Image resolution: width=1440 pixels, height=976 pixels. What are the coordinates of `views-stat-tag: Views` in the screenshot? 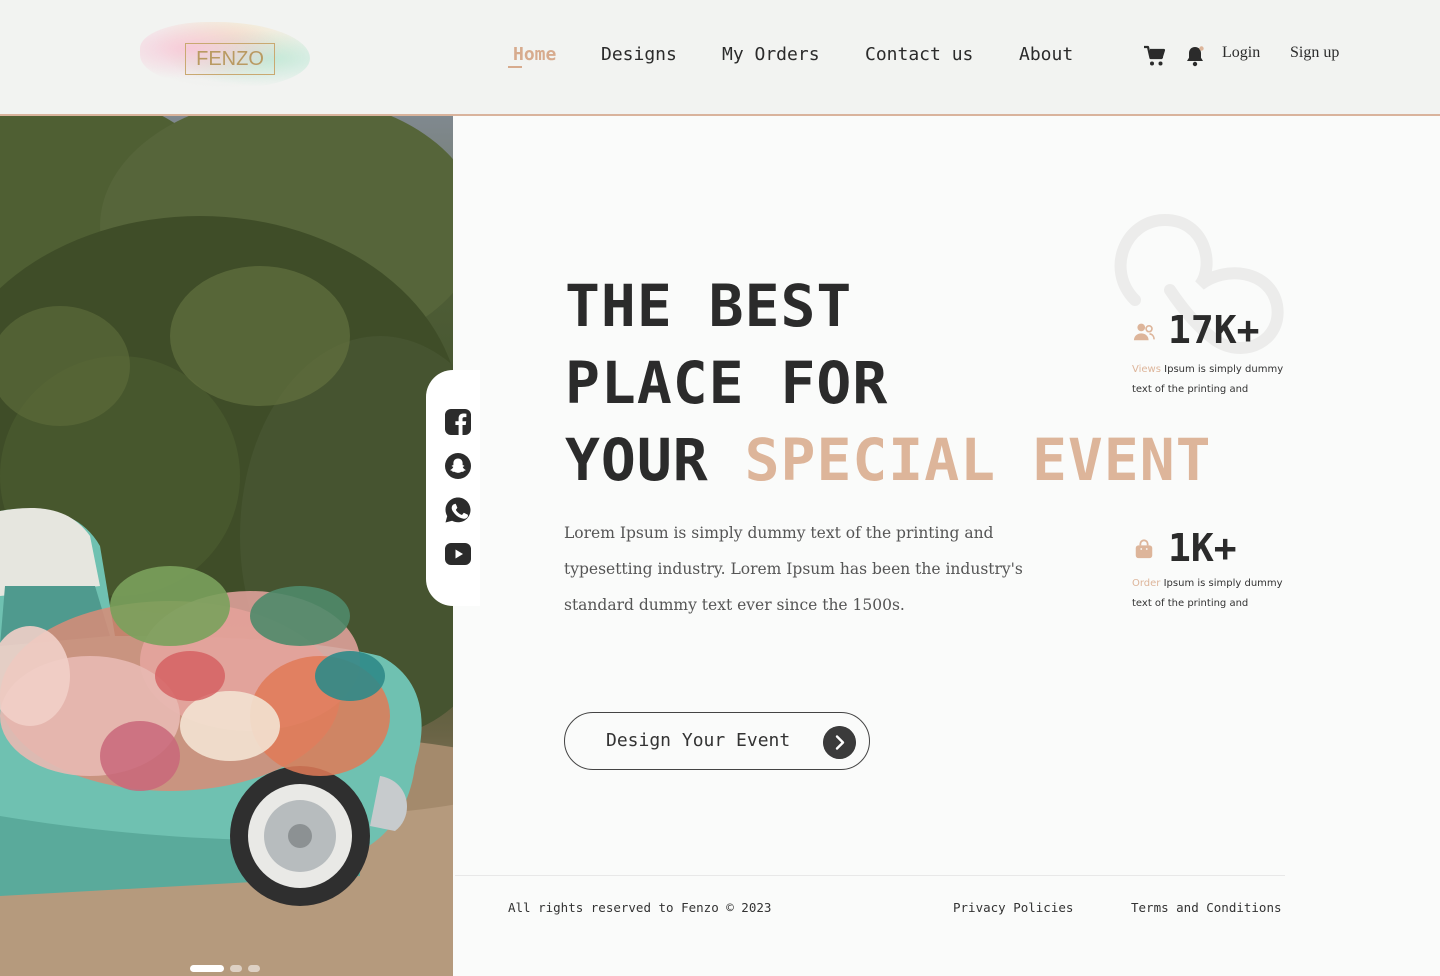 It's located at (1146, 369).